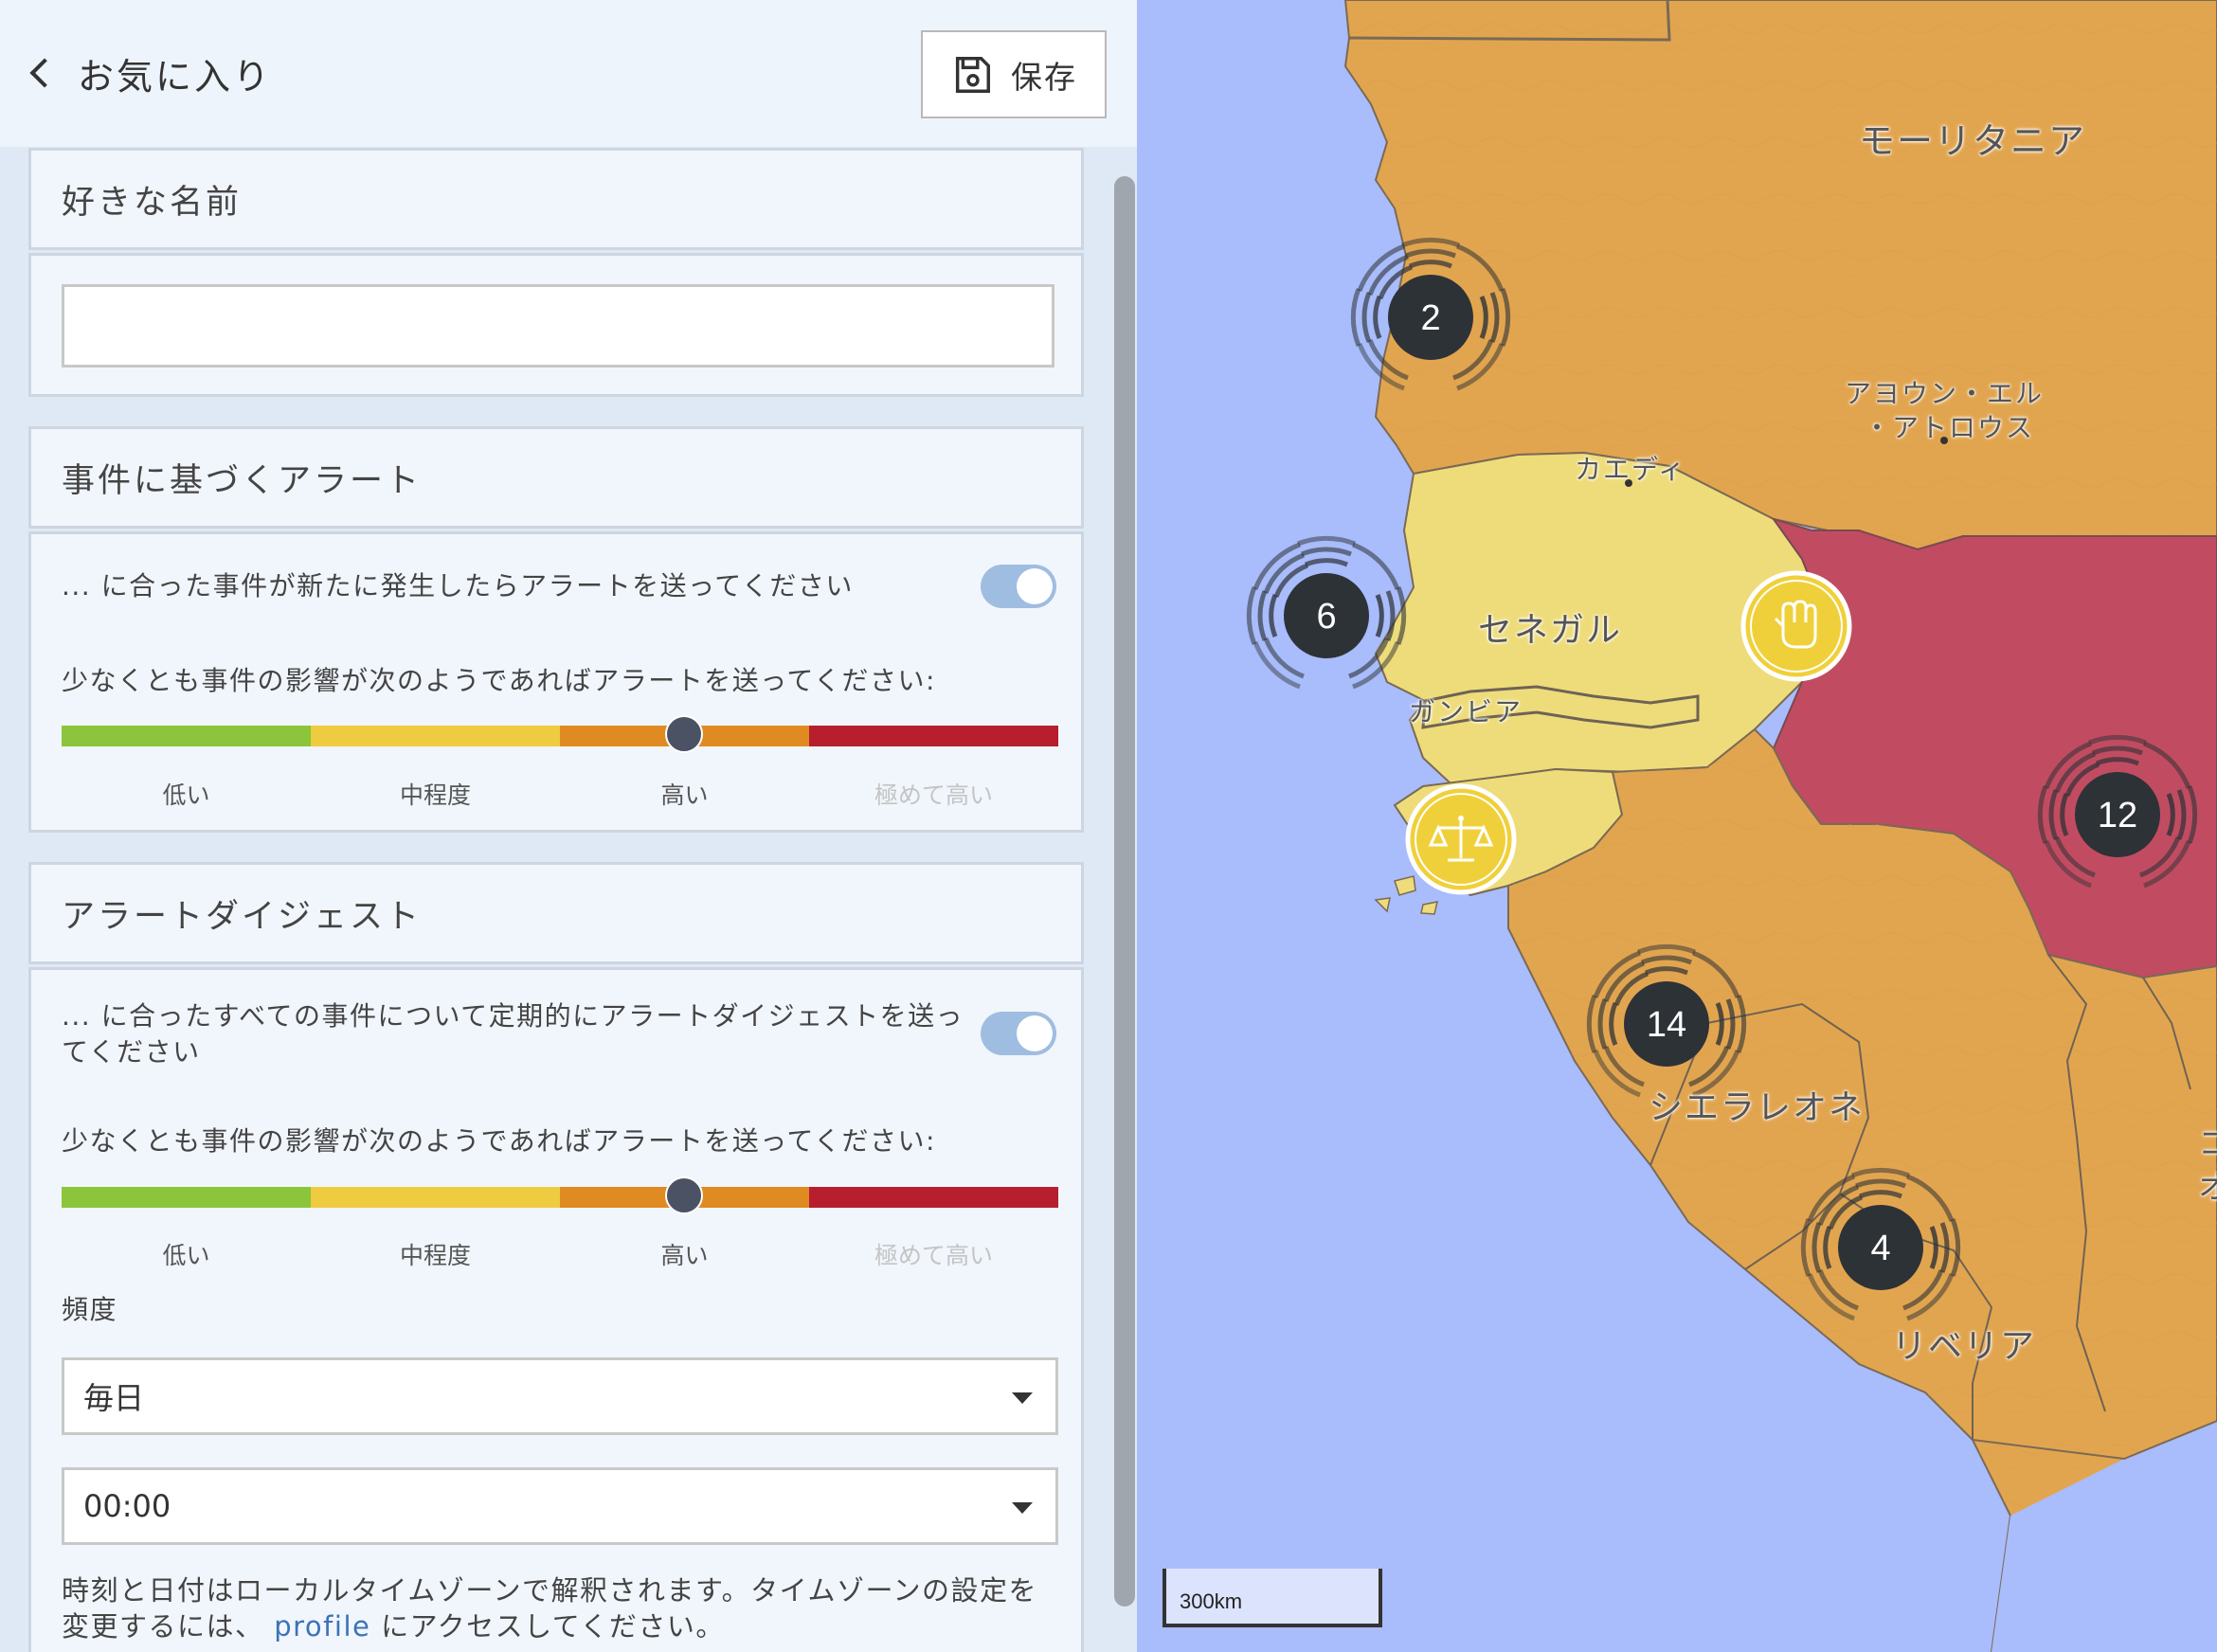 The height and width of the screenshot is (1652, 2217). Describe the element at coordinates (1880, 1248) in the screenshot. I see `cluster-4-count: 4` at that location.